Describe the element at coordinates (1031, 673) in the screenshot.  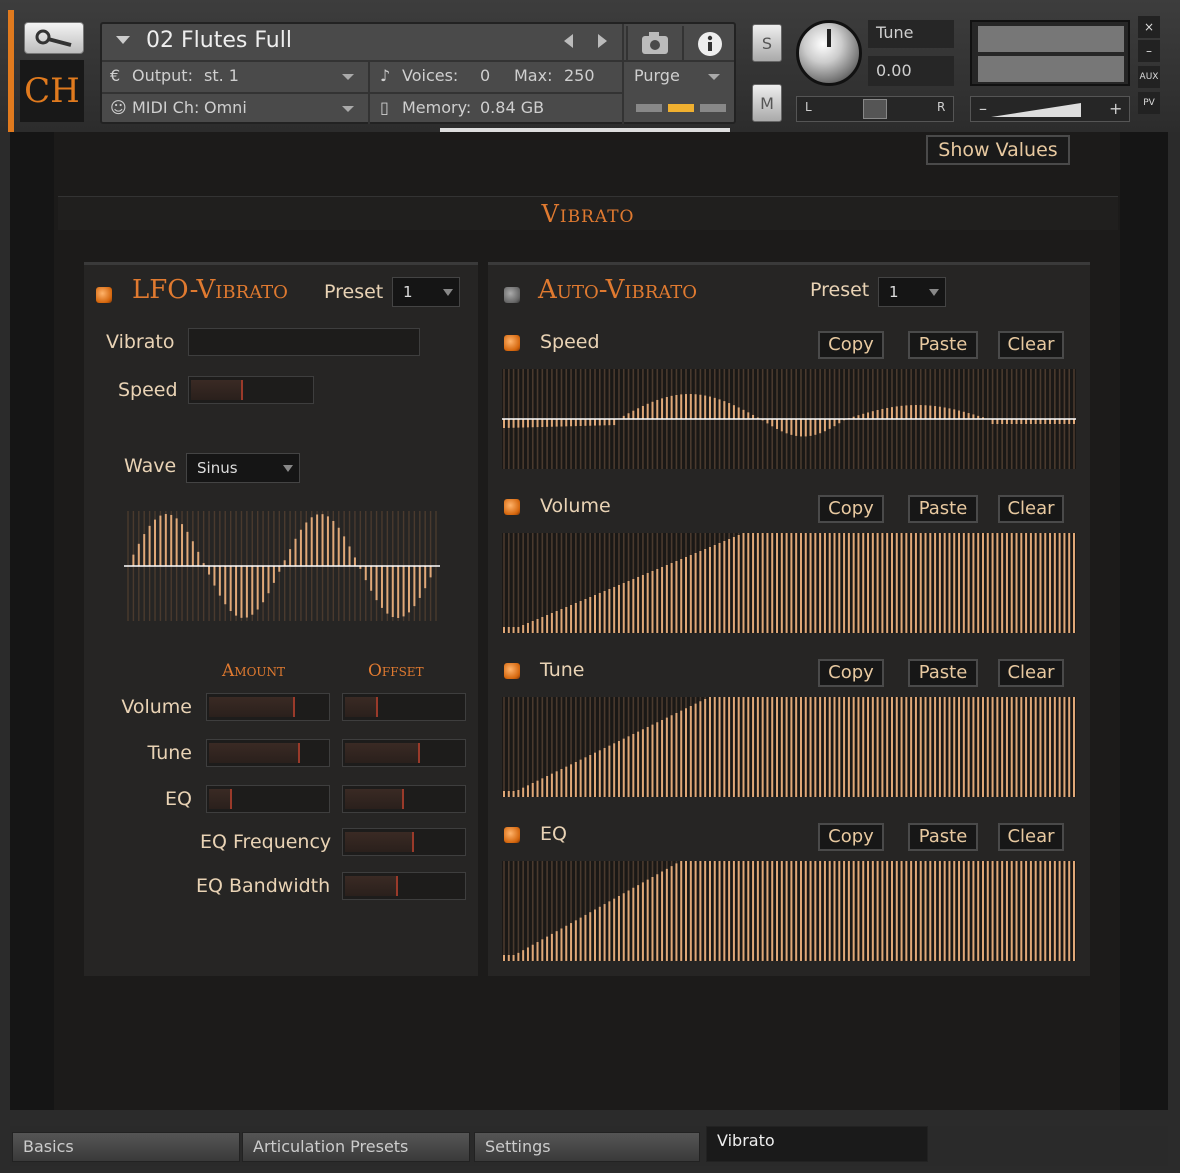
I see `tune-clear-button: Clear` at that location.